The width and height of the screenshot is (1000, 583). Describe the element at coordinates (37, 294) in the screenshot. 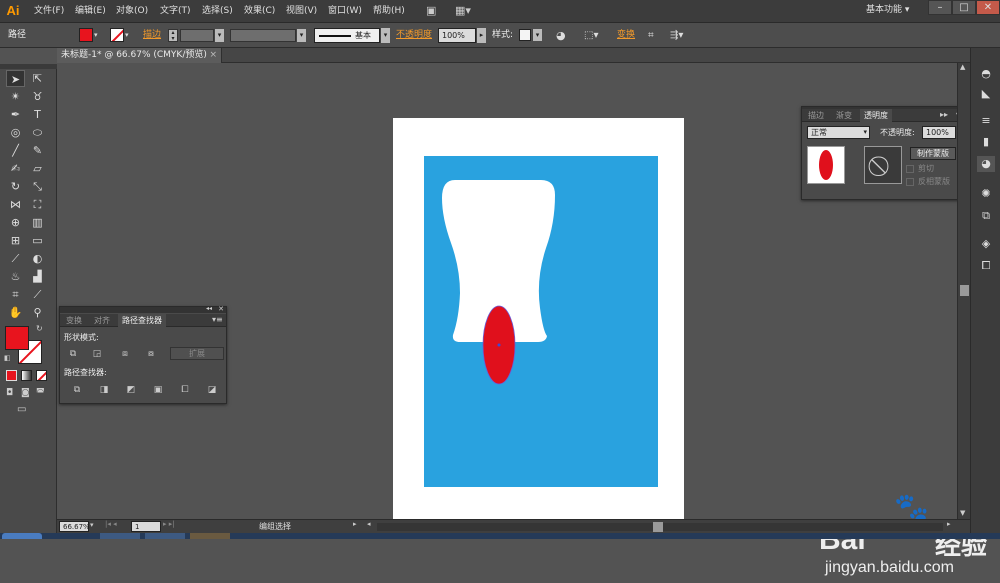

I see `slice-tool-icon: ⟋` at that location.